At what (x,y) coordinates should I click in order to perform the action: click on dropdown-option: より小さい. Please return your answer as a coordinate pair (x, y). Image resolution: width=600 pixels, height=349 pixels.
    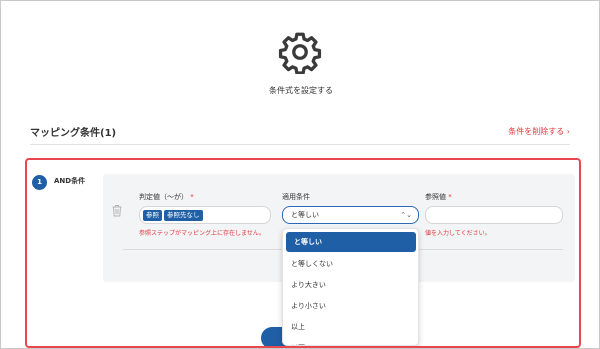
    Looking at the image, I should click on (350, 306).